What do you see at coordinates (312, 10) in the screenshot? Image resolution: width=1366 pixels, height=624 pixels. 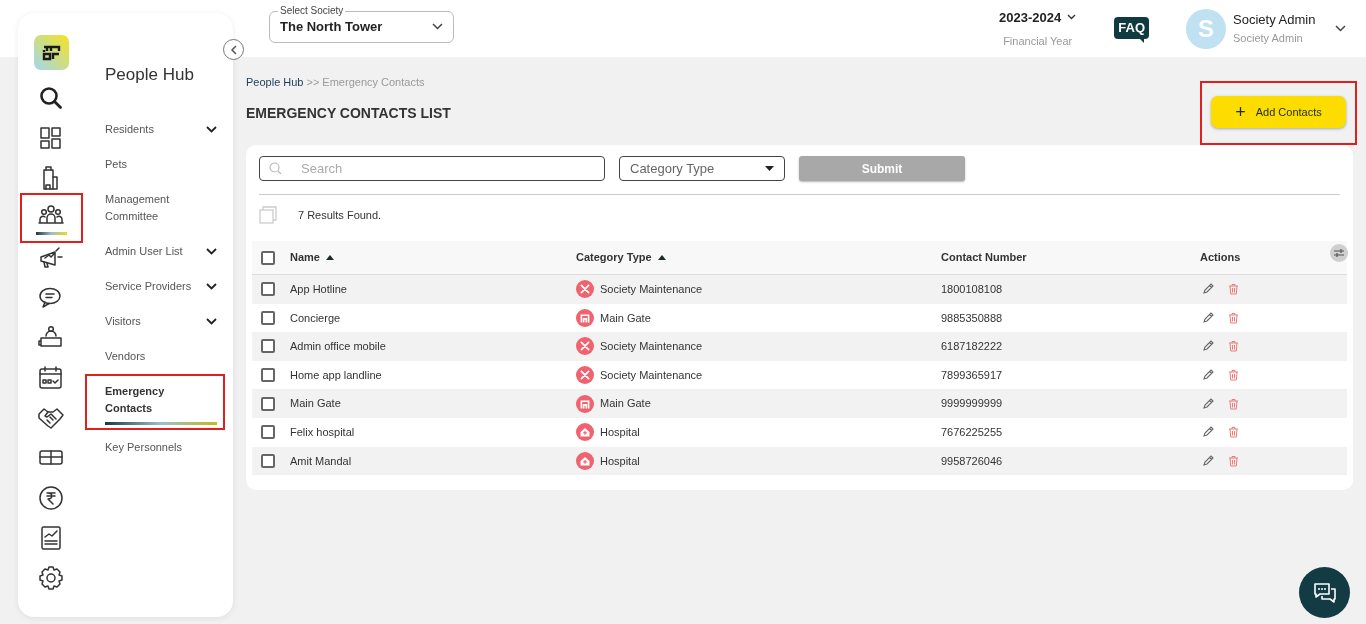 I see `field-label: Select Society` at bounding box center [312, 10].